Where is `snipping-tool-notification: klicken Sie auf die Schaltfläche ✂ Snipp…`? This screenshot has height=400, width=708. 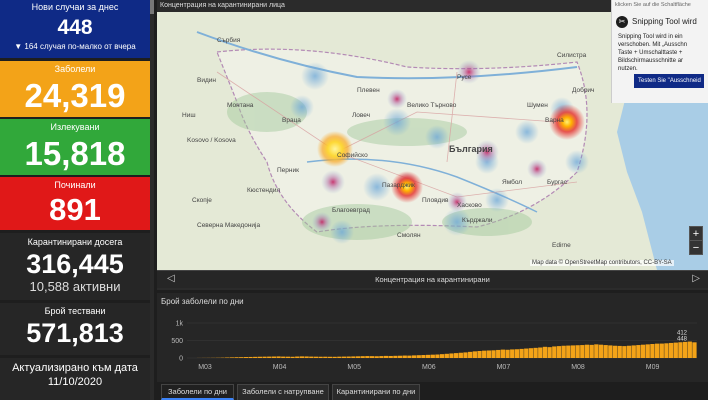
snipping-tool-notification: klicken Sie auf die Schaltfläche ✂ Snipp… is located at coordinates (659, 51).